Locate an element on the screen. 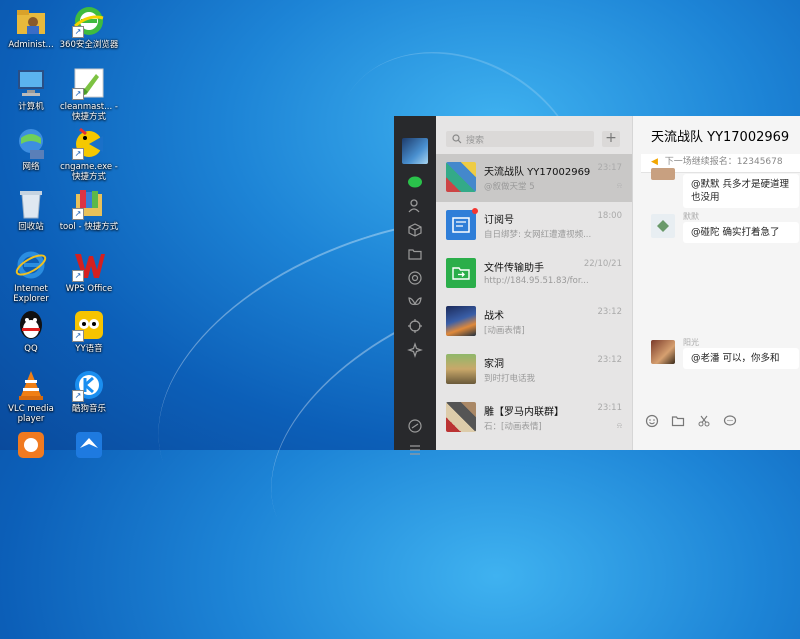 Image resolution: width=800 pixels, height=639 pixels. desktop-icon-cngame: ↗ cngame.exe - 快捷方式 is located at coordinates (89, 154).